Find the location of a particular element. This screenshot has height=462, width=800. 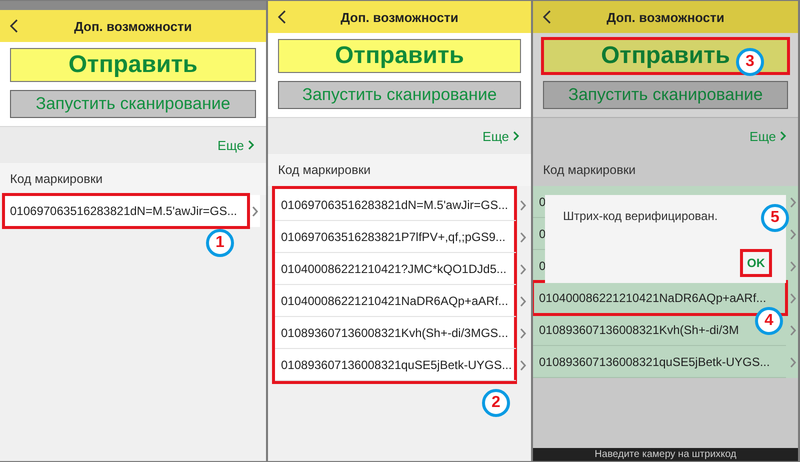

ok-button: OK is located at coordinates (756, 263).